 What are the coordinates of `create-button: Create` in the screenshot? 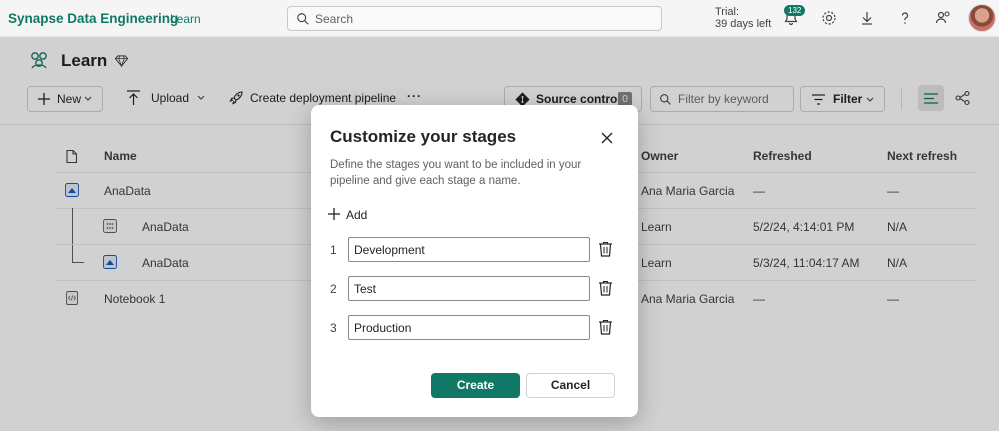 It's located at (475, 385).